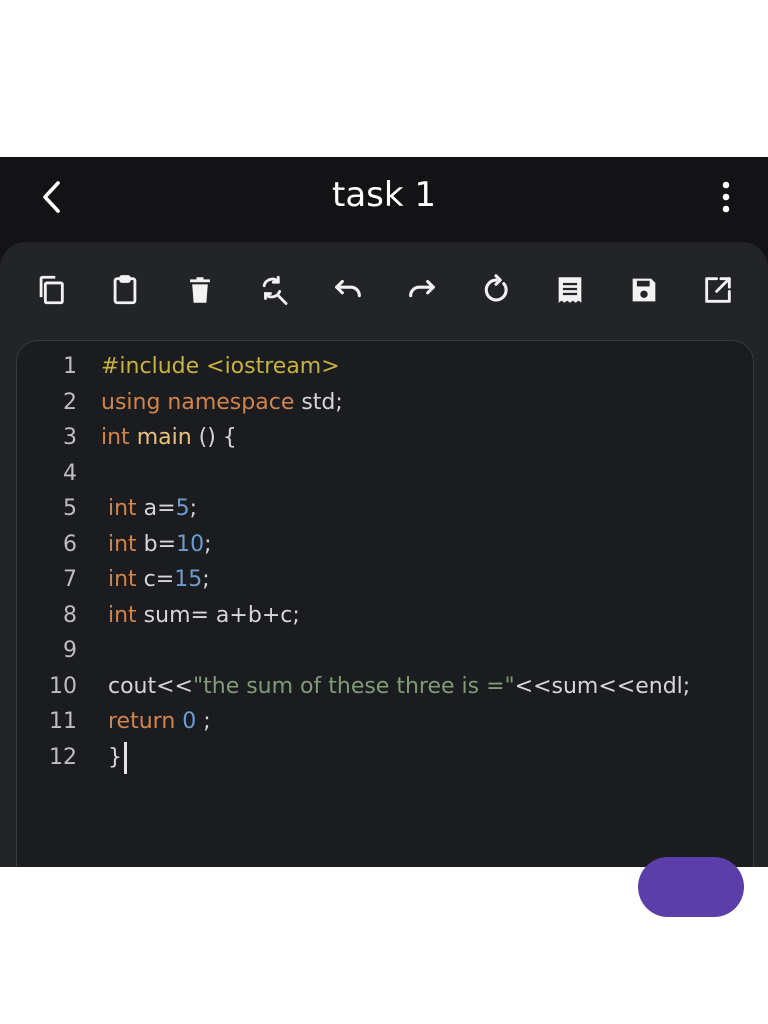  Describe the element at coordinates (70, 508) in the screenshot. I see `line-number: 5` at that location.